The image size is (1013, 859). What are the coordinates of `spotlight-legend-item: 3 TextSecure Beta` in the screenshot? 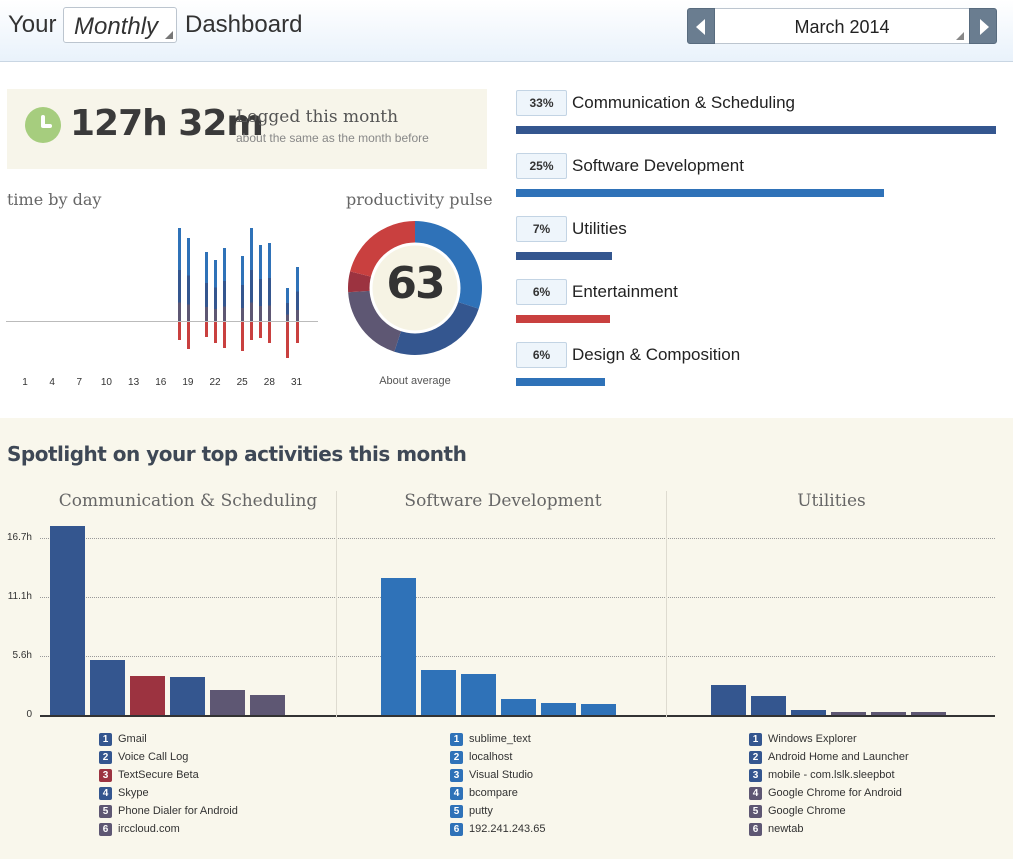 It's located at (149, 776).